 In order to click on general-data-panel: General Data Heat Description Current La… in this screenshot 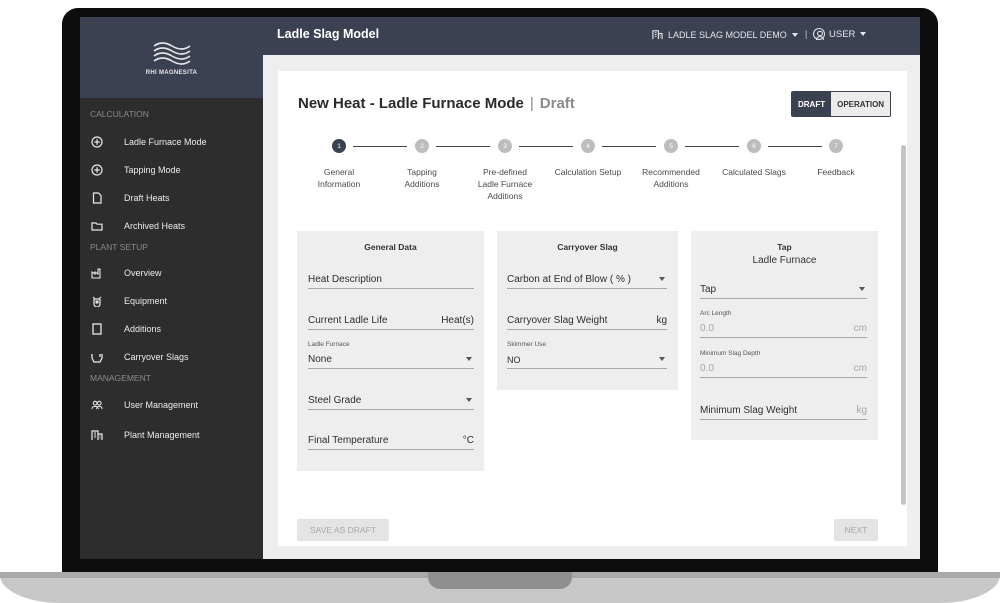, I will do `click(390, 351)`.